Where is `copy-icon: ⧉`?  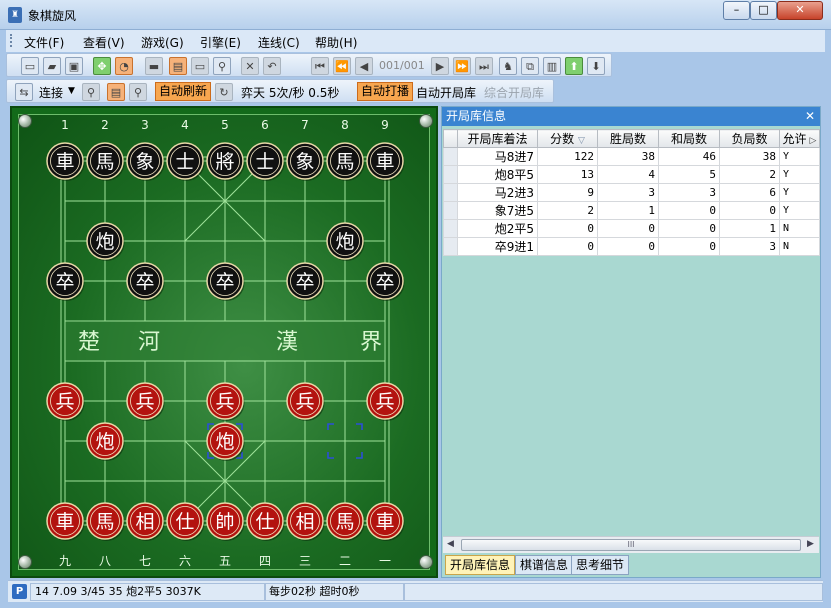
copy-icon: ⧉ is located at coordinates (530, 66).